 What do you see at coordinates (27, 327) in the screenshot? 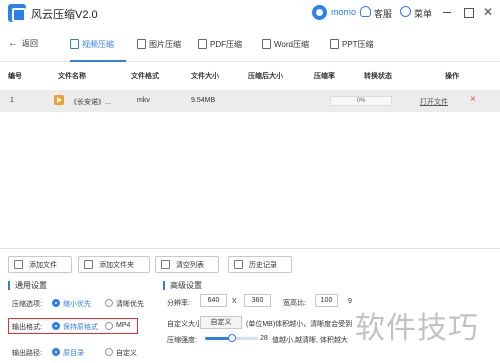
I see `output-format-label: 输出格式:` at bounding box center [27, 327].